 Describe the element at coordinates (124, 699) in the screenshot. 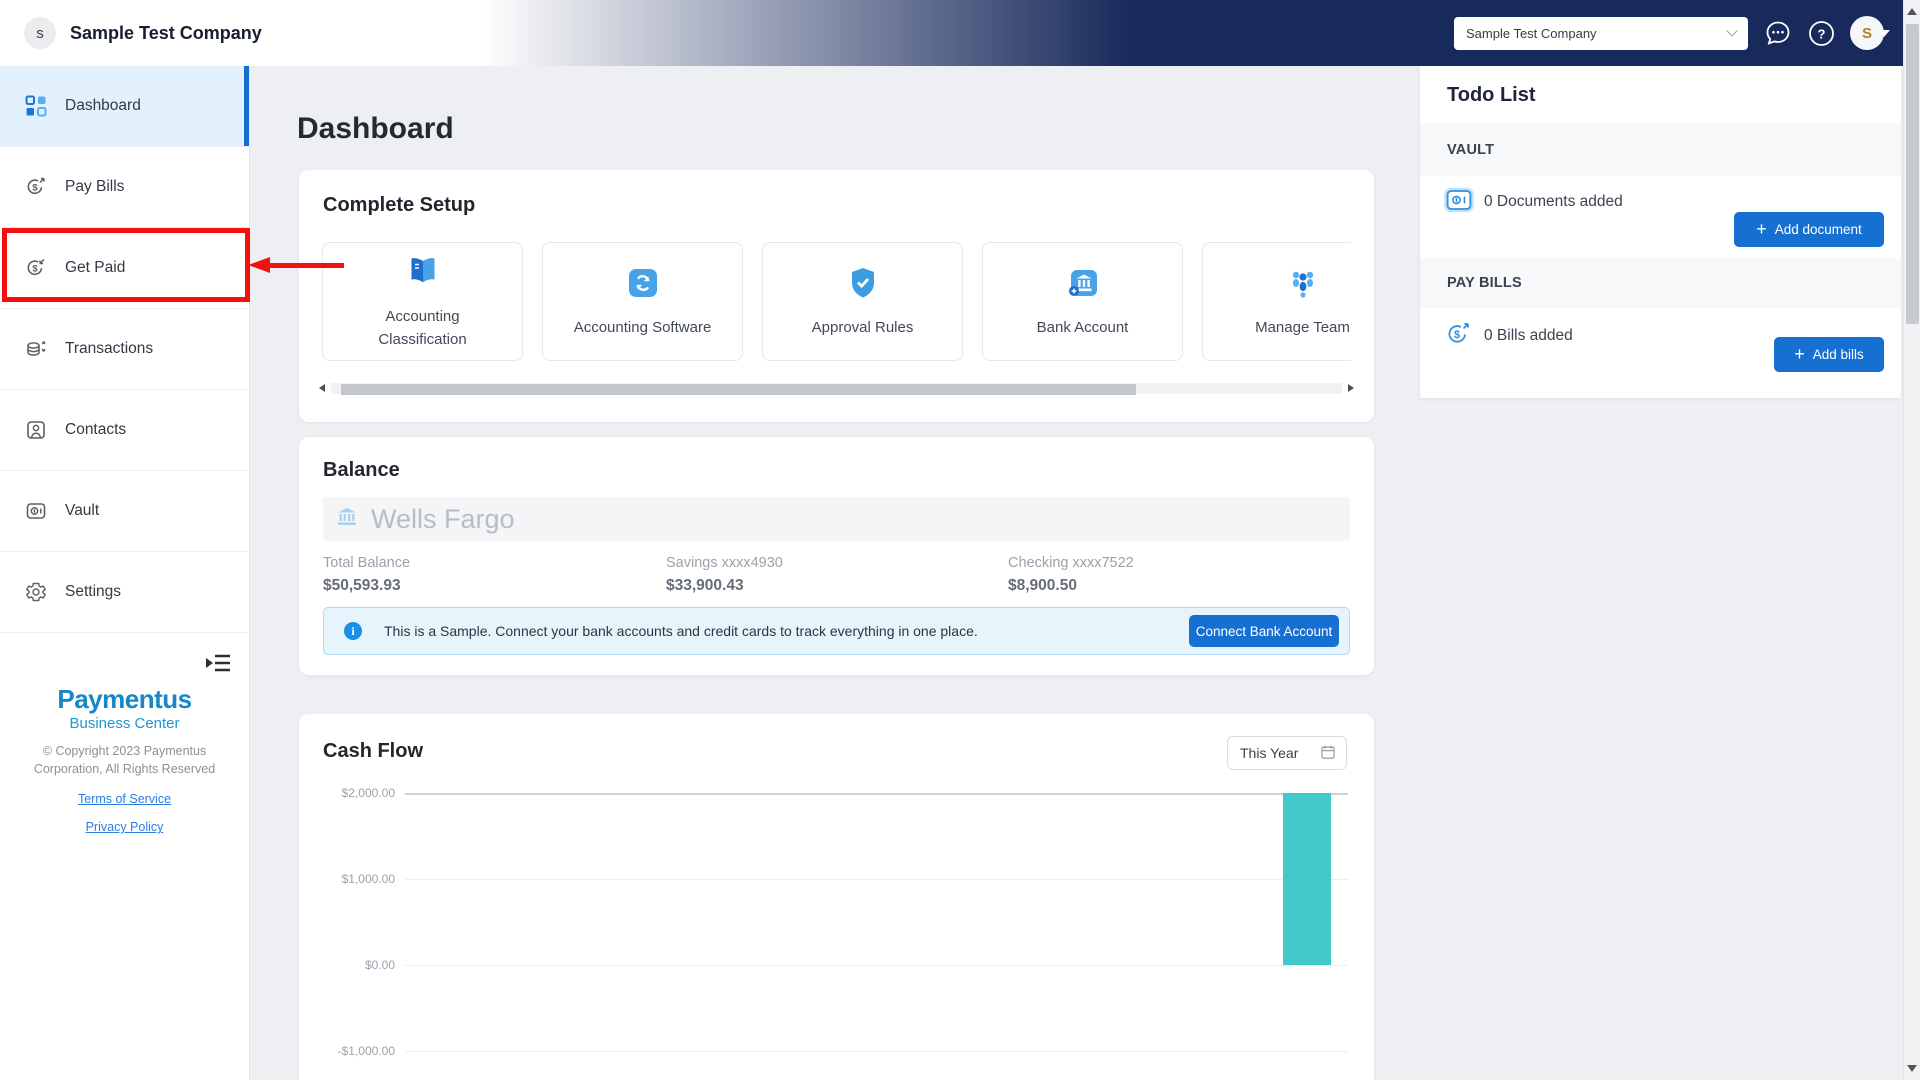

I see `paymentus-logo: Paymentus` at that location.